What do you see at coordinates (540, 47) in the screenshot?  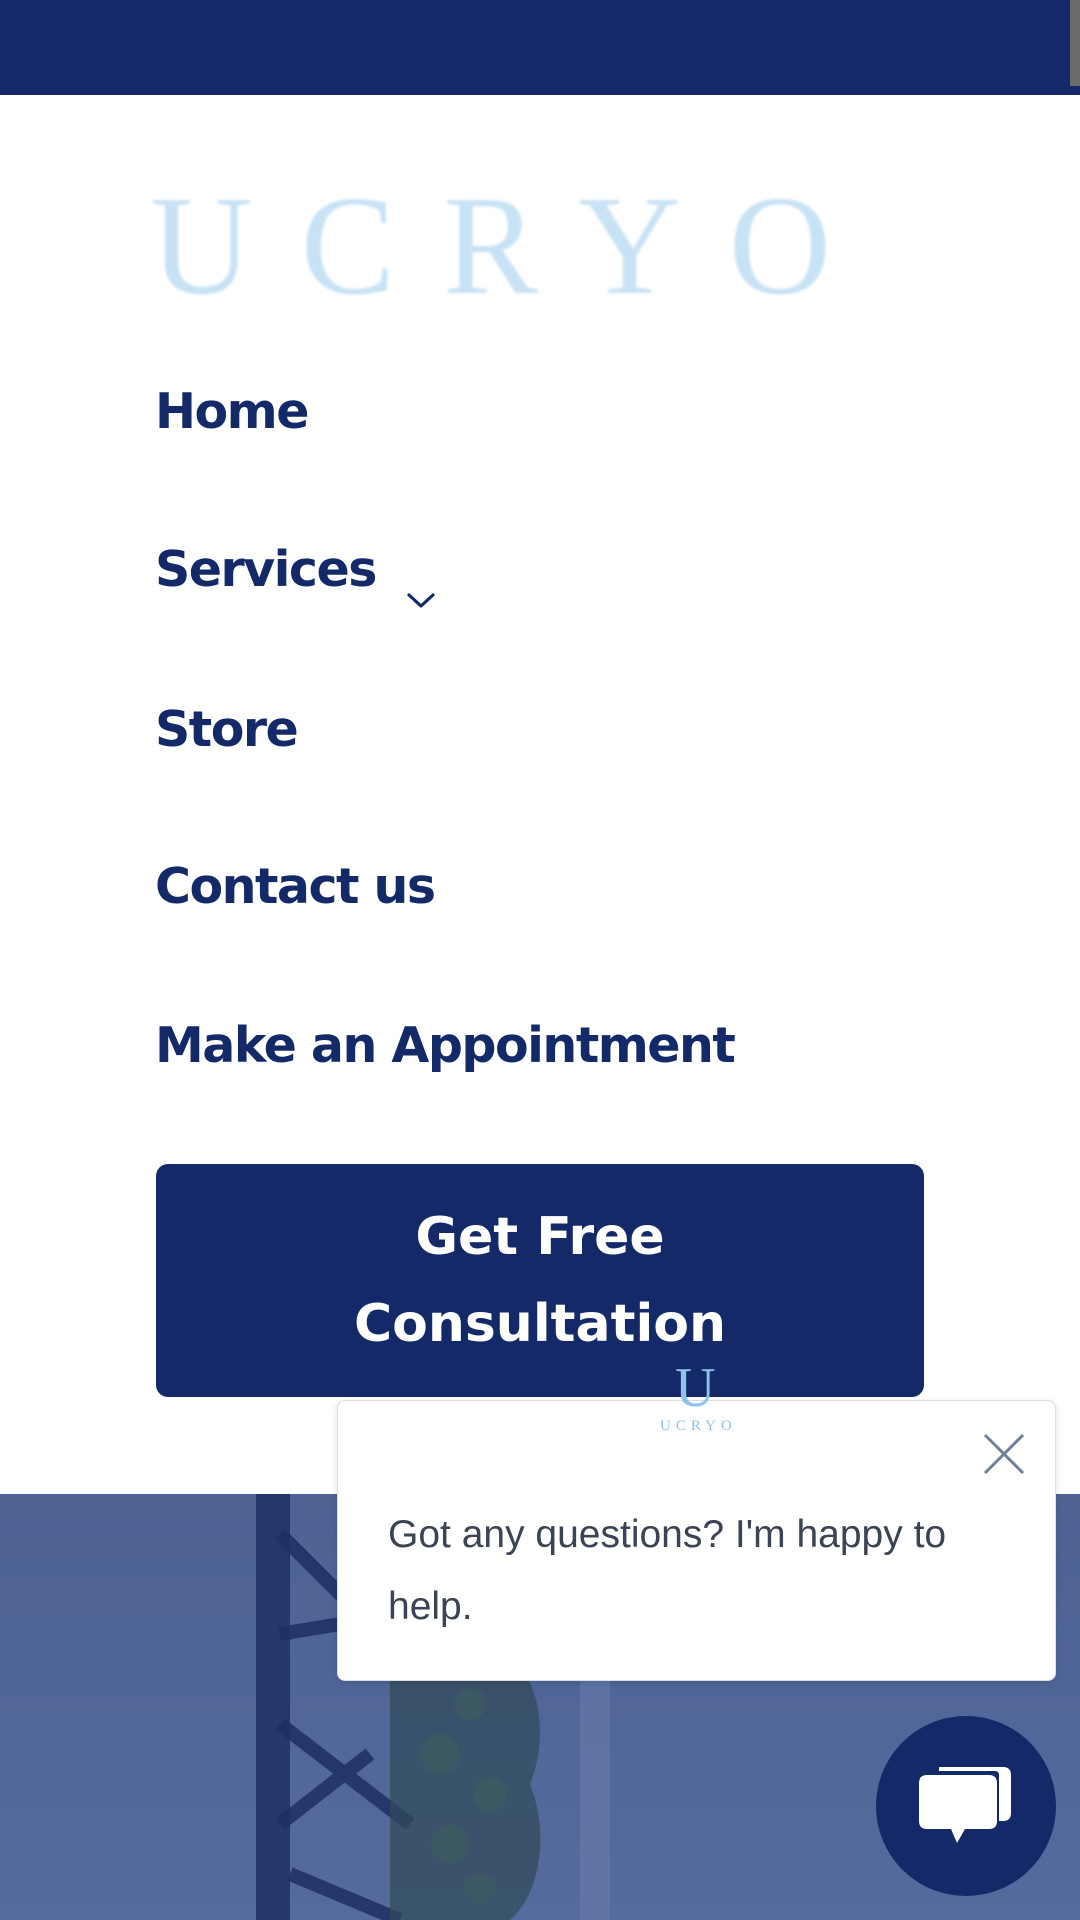 I see `top-bar` at bounding box center [540, 47].